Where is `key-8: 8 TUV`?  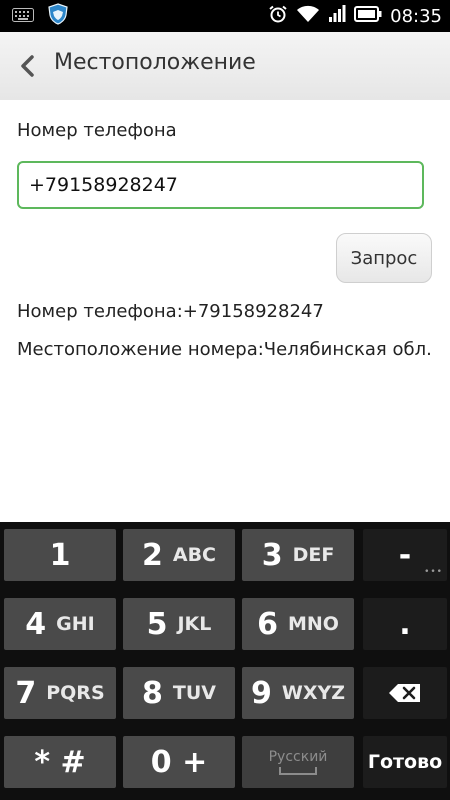
key-8: 8 TUV is located at coordinates (179, 693).